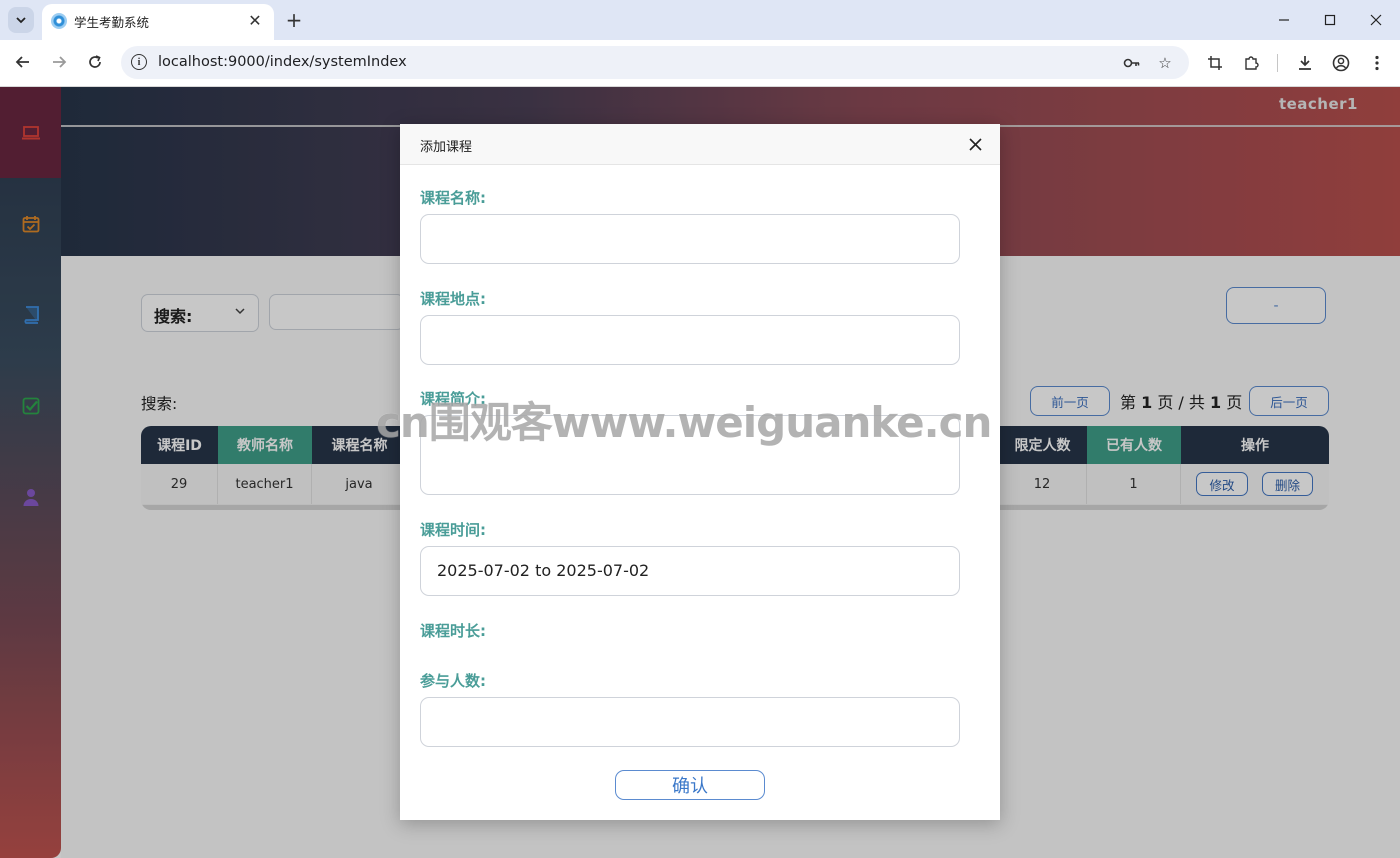 Image resolution: width=1400 pixels, height=858 pixels. I want to click on download-icon, so click(1305, 63).